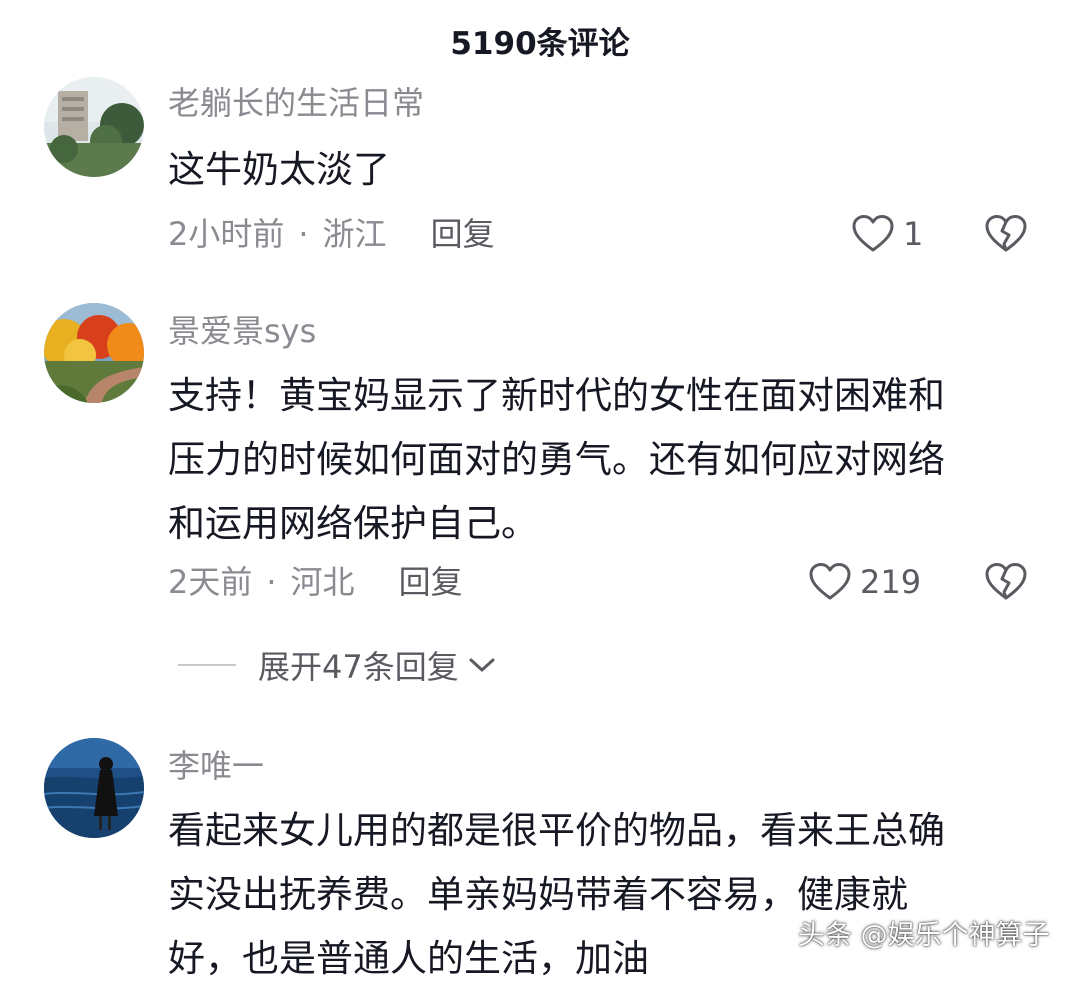  Describe the element at coordinates (556, 395) in the screenshot. I see `comment-text-line: 支持！黄宝妈显示了新时代的女性在面对困难和` at that location.